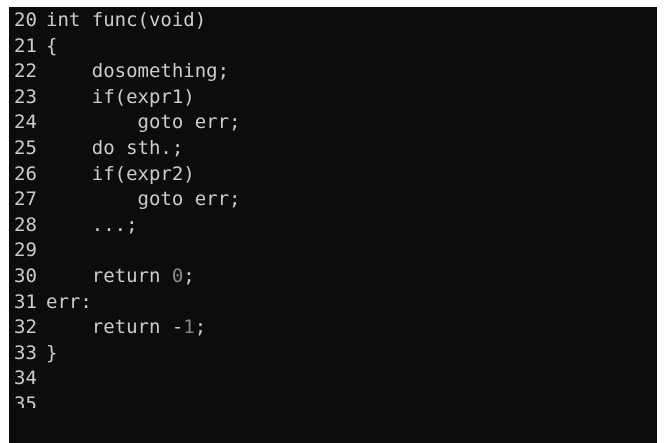  I want to click on line-number: 26, so click(25, 173).